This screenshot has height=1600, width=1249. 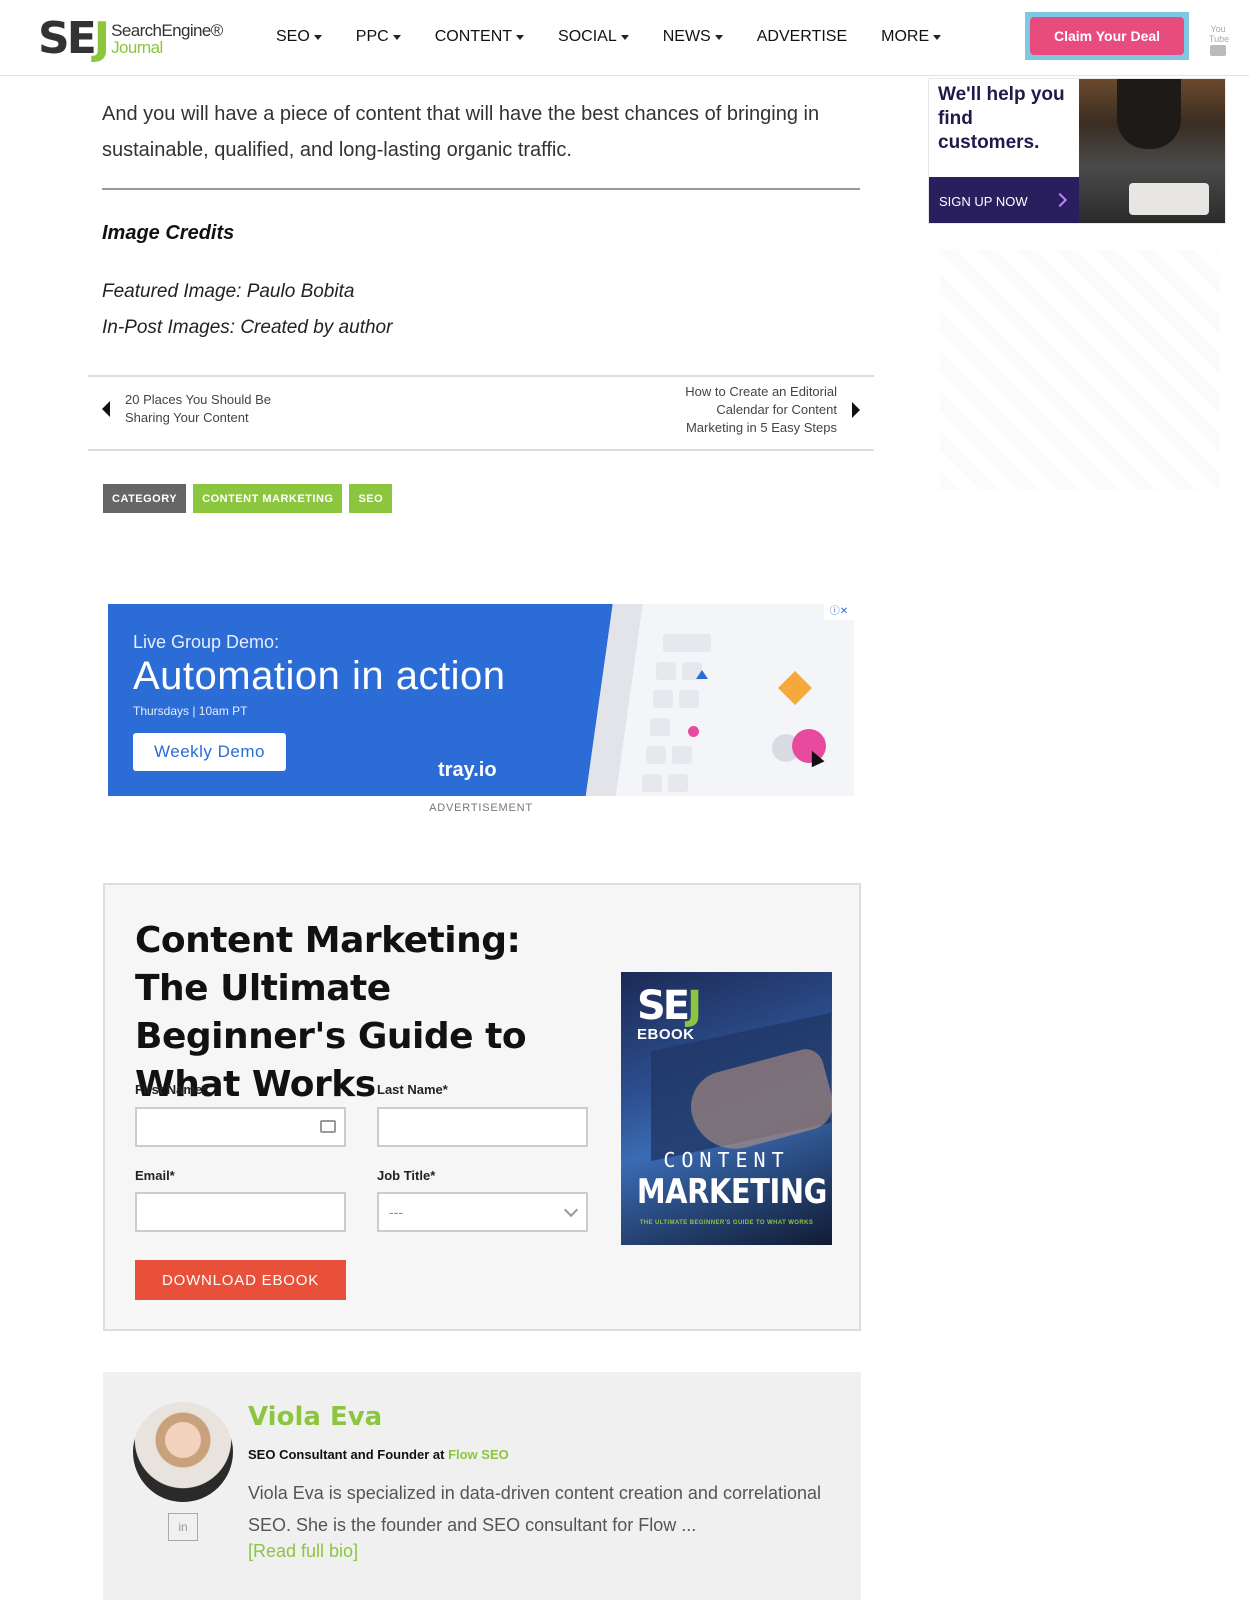 What do you see at coordinates (1080, 370) in the screenshot?
I see `sidebar-faded-placeholder` at bounding box center [1080, 370].